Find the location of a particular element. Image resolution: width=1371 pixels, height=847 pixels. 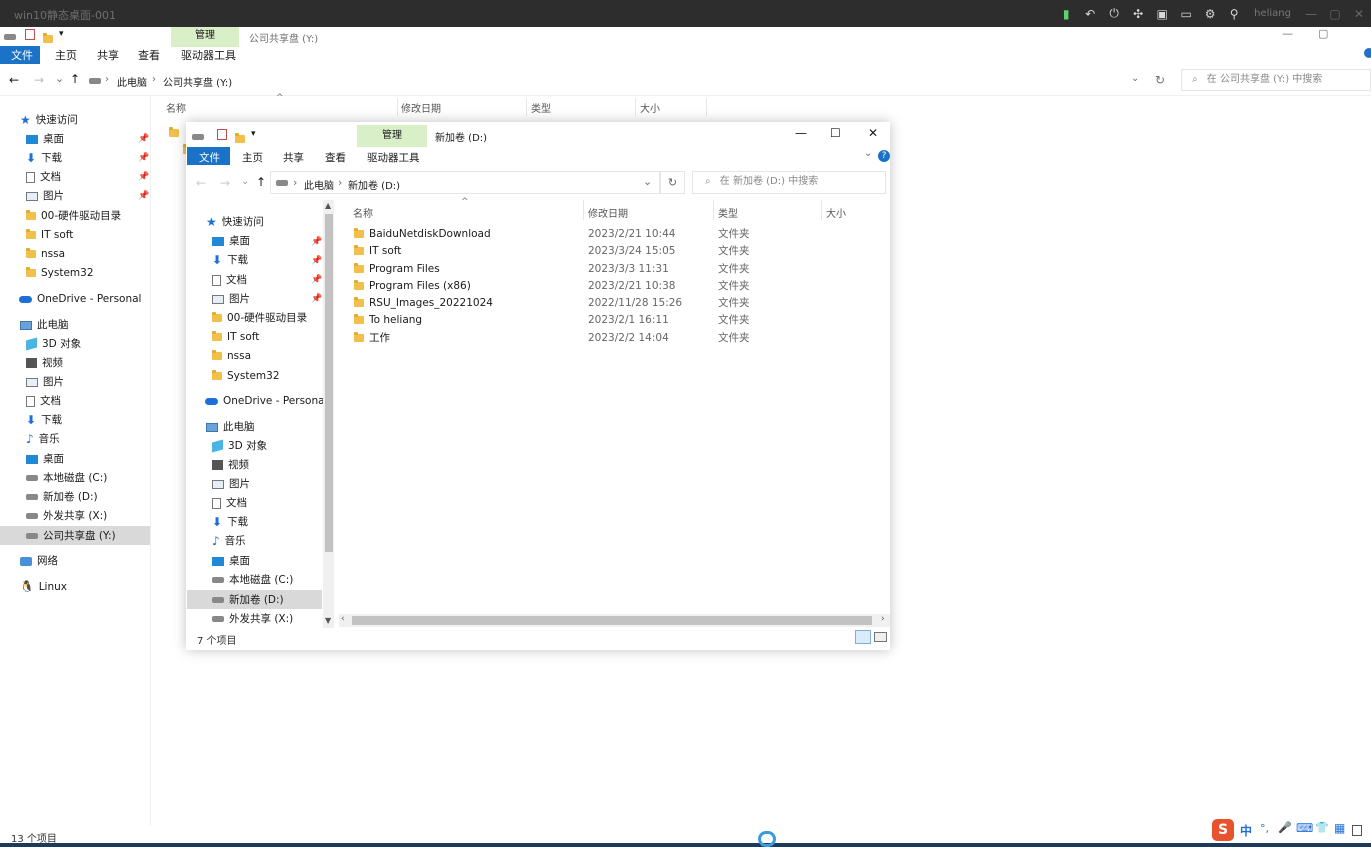

sidebar-scrollbar-thumb is located at coordinates (329, 383).